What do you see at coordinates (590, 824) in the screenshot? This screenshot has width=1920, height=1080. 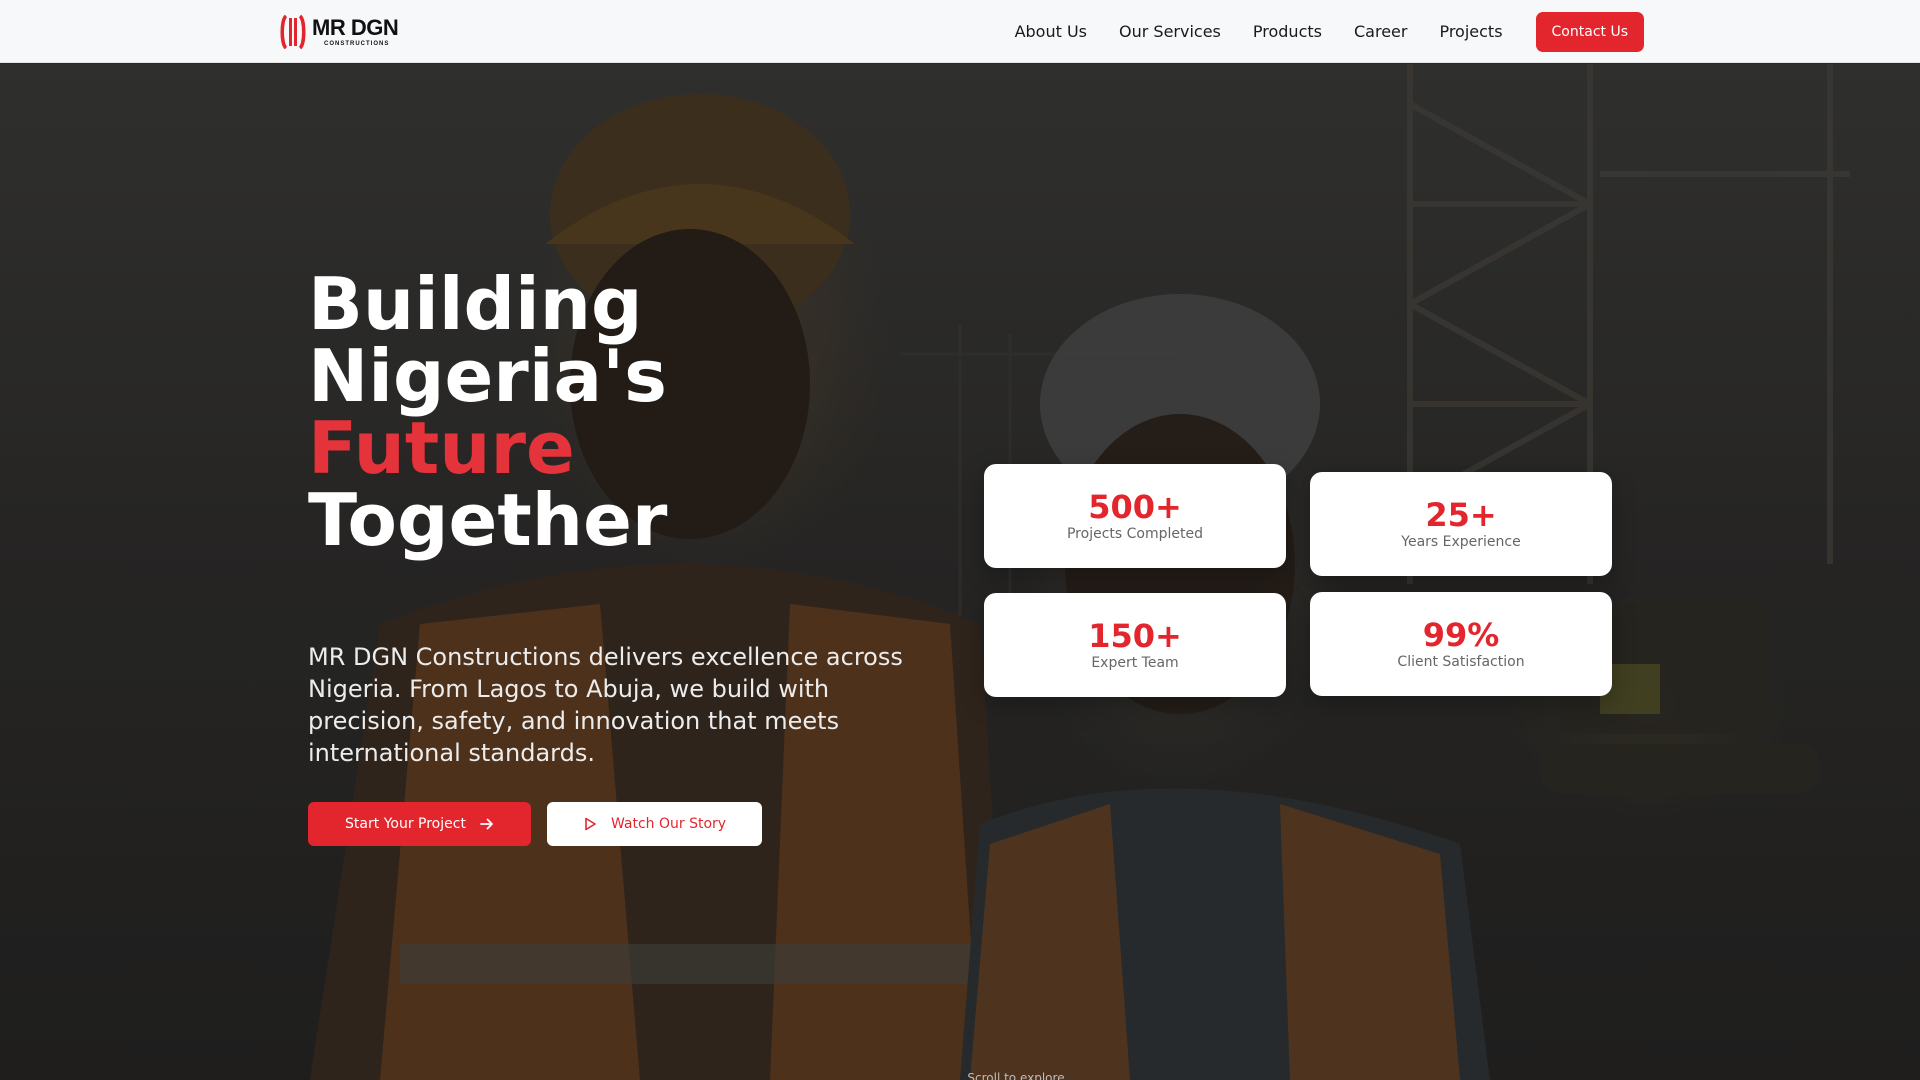 I see `play-icon` at bounding box center [590, 824].